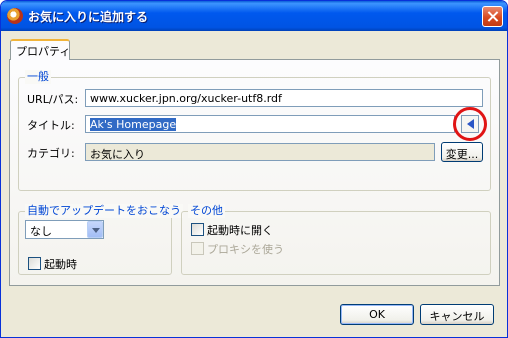  Describe the element at coordinates (64, 229) in the screenshot. I see `auto-update-select: なし` at that location.